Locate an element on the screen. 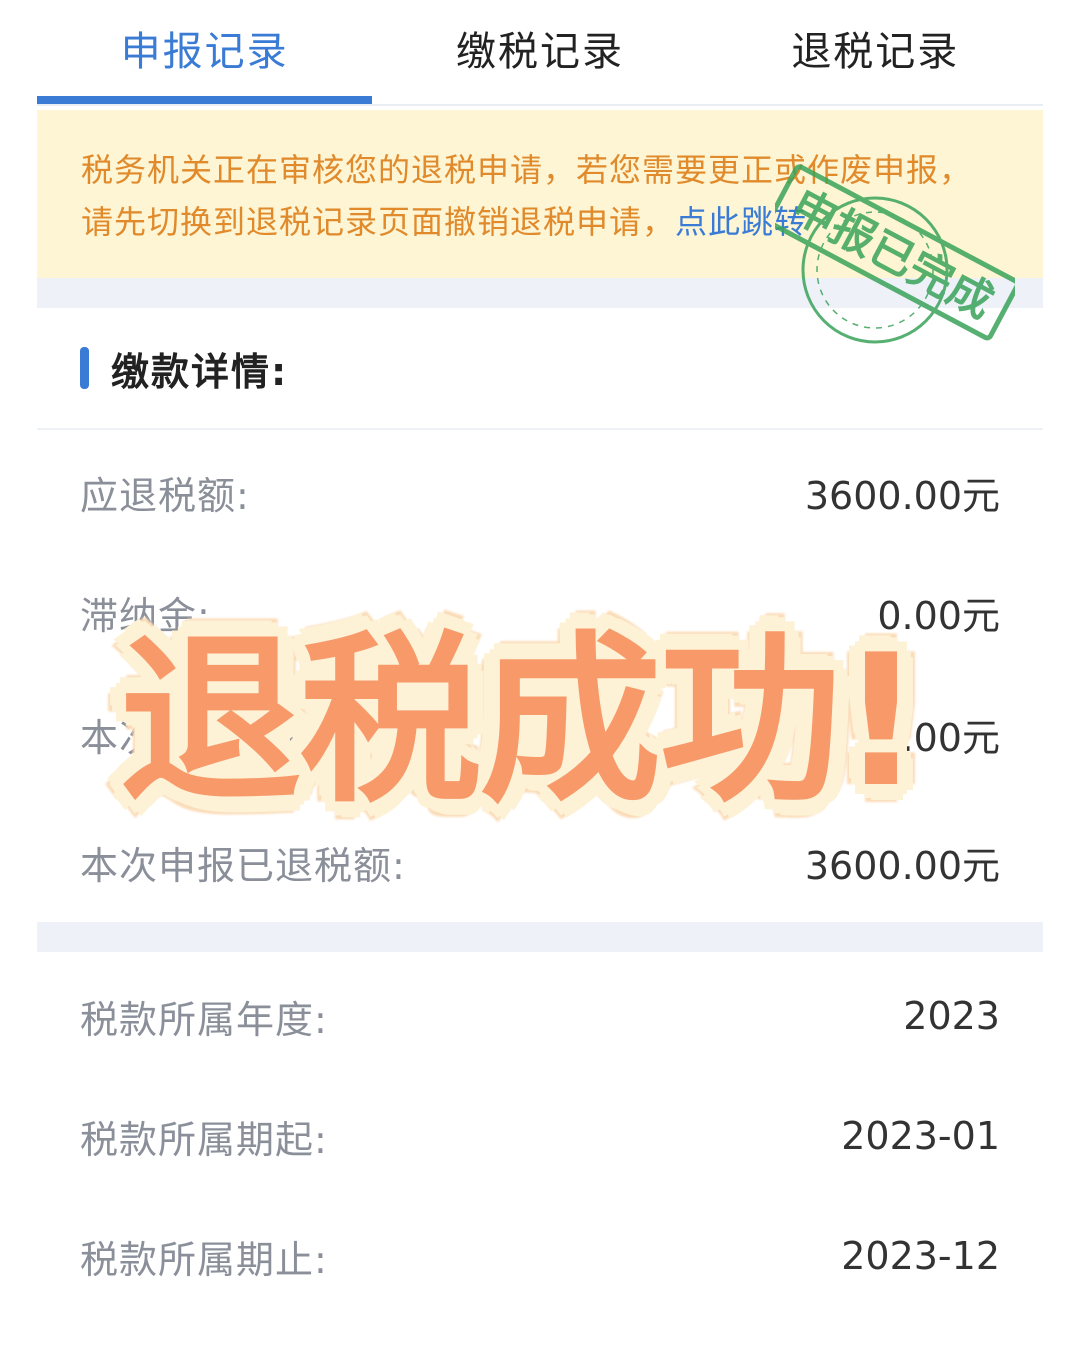 This screenshot has height=1352, width=1080. row-value: 2023 is located at coordinates (951, 1016).